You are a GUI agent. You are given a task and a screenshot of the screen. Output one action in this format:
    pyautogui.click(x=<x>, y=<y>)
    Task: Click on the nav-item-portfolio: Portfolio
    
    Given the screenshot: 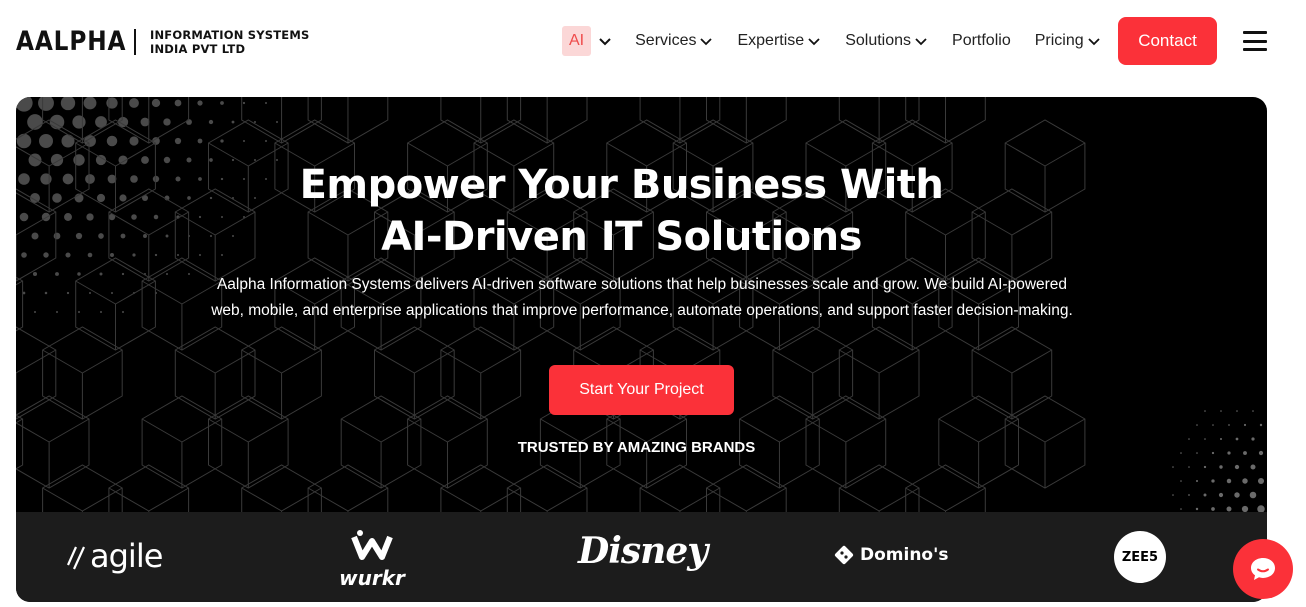 What is the action you would take?
    pyautogui.click(x=981, y=41)
    